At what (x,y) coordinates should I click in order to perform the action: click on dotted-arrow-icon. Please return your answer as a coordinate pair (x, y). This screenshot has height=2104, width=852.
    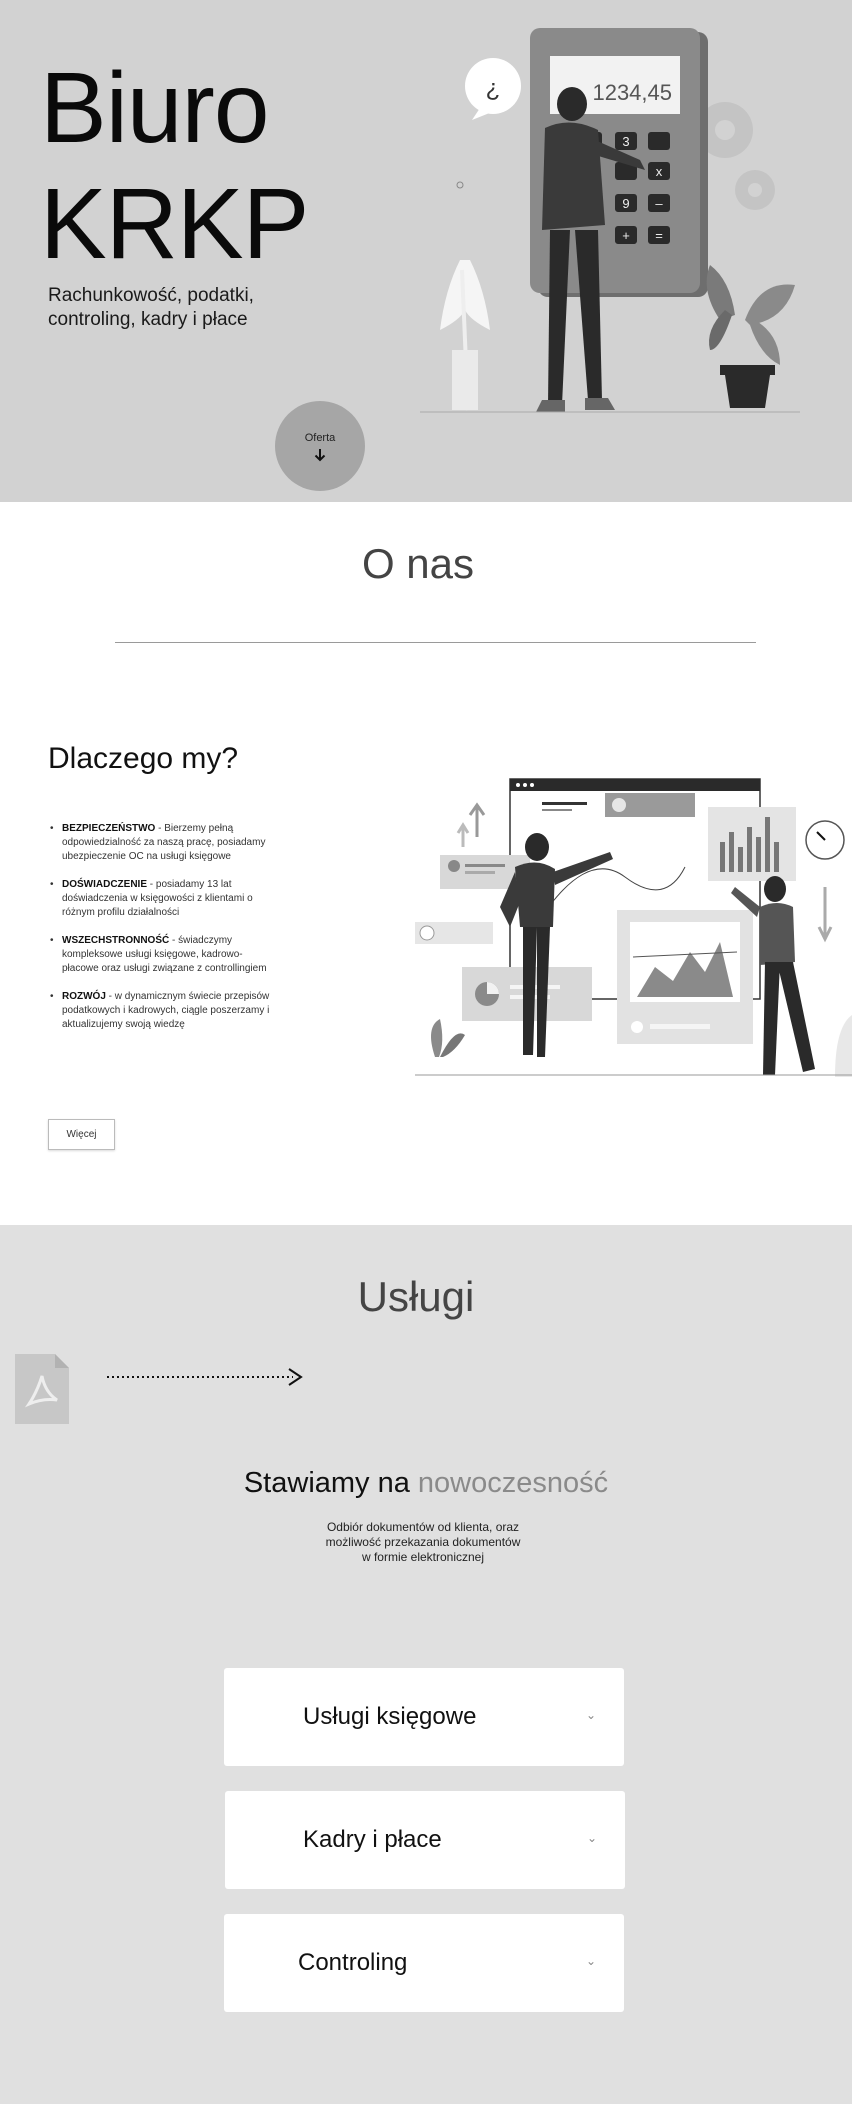
    Looking at the image, I should click on (205, 1377).